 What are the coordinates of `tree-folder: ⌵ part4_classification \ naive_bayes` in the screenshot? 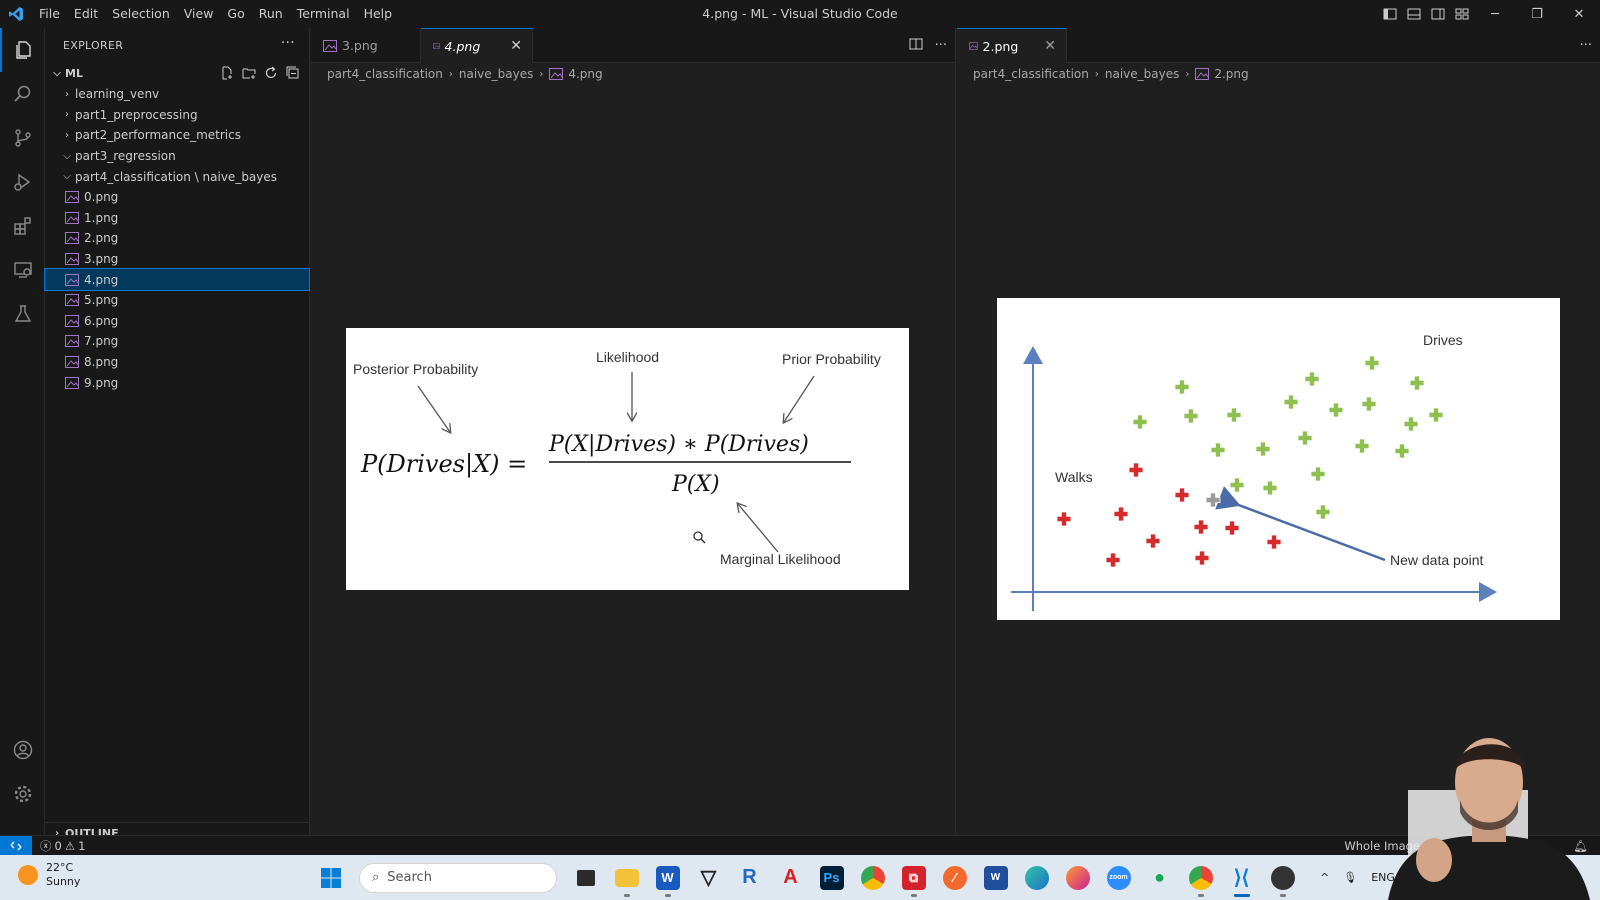 It's located at (177, 176).